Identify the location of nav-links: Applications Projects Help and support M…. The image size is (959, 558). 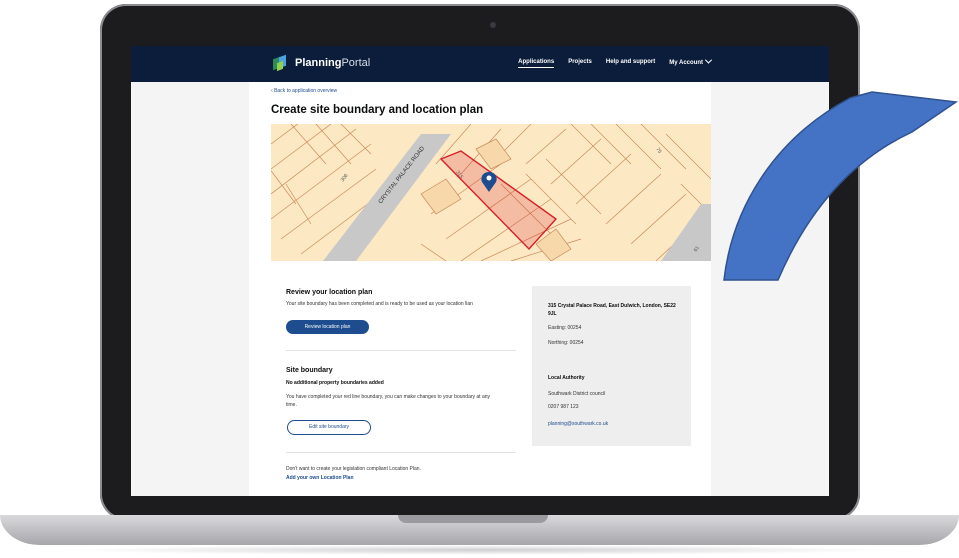
(615, 62).